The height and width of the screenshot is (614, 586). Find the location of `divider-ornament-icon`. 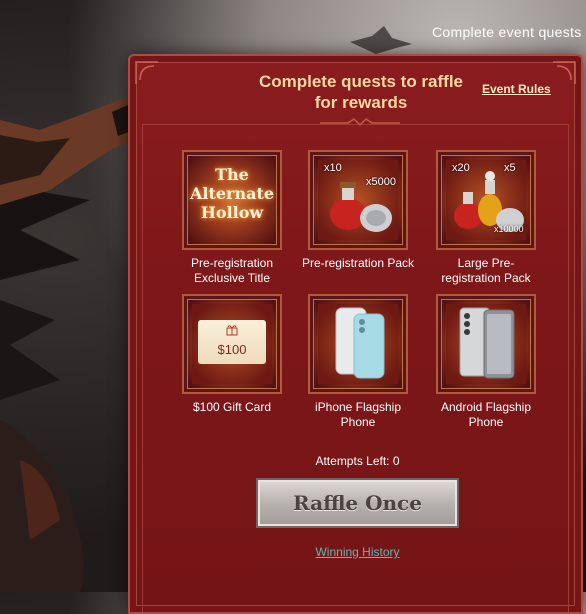

divider-ornament-icon is located at coordinates (360, 122).